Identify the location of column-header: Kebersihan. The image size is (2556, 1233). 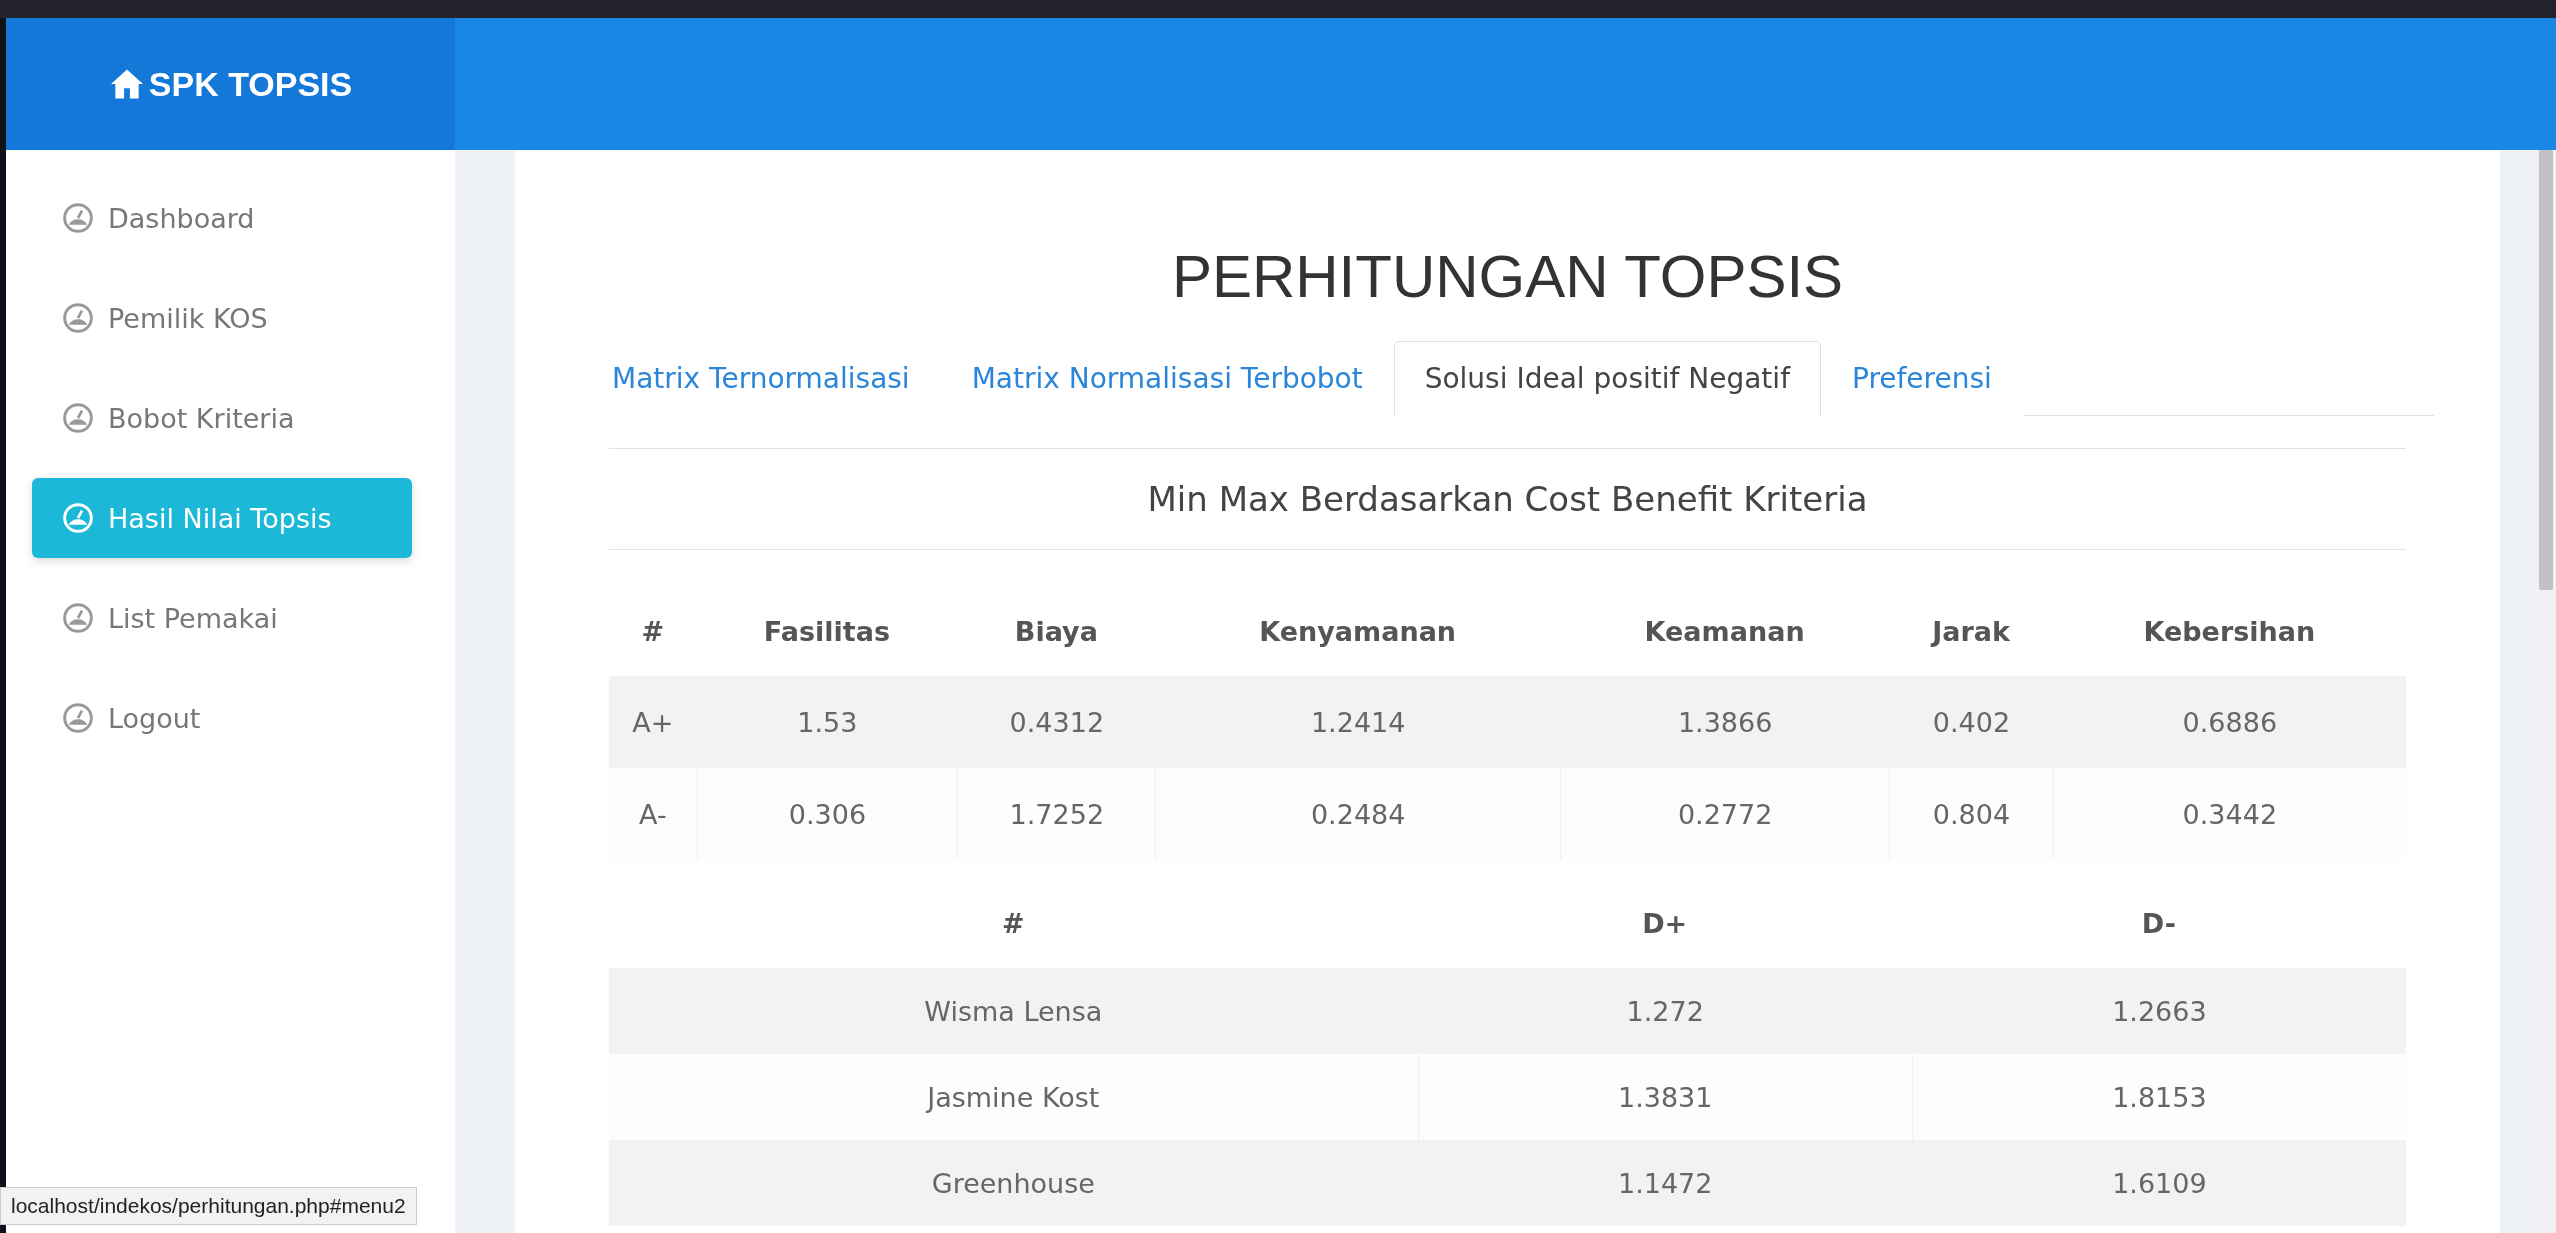
(2229, 631).